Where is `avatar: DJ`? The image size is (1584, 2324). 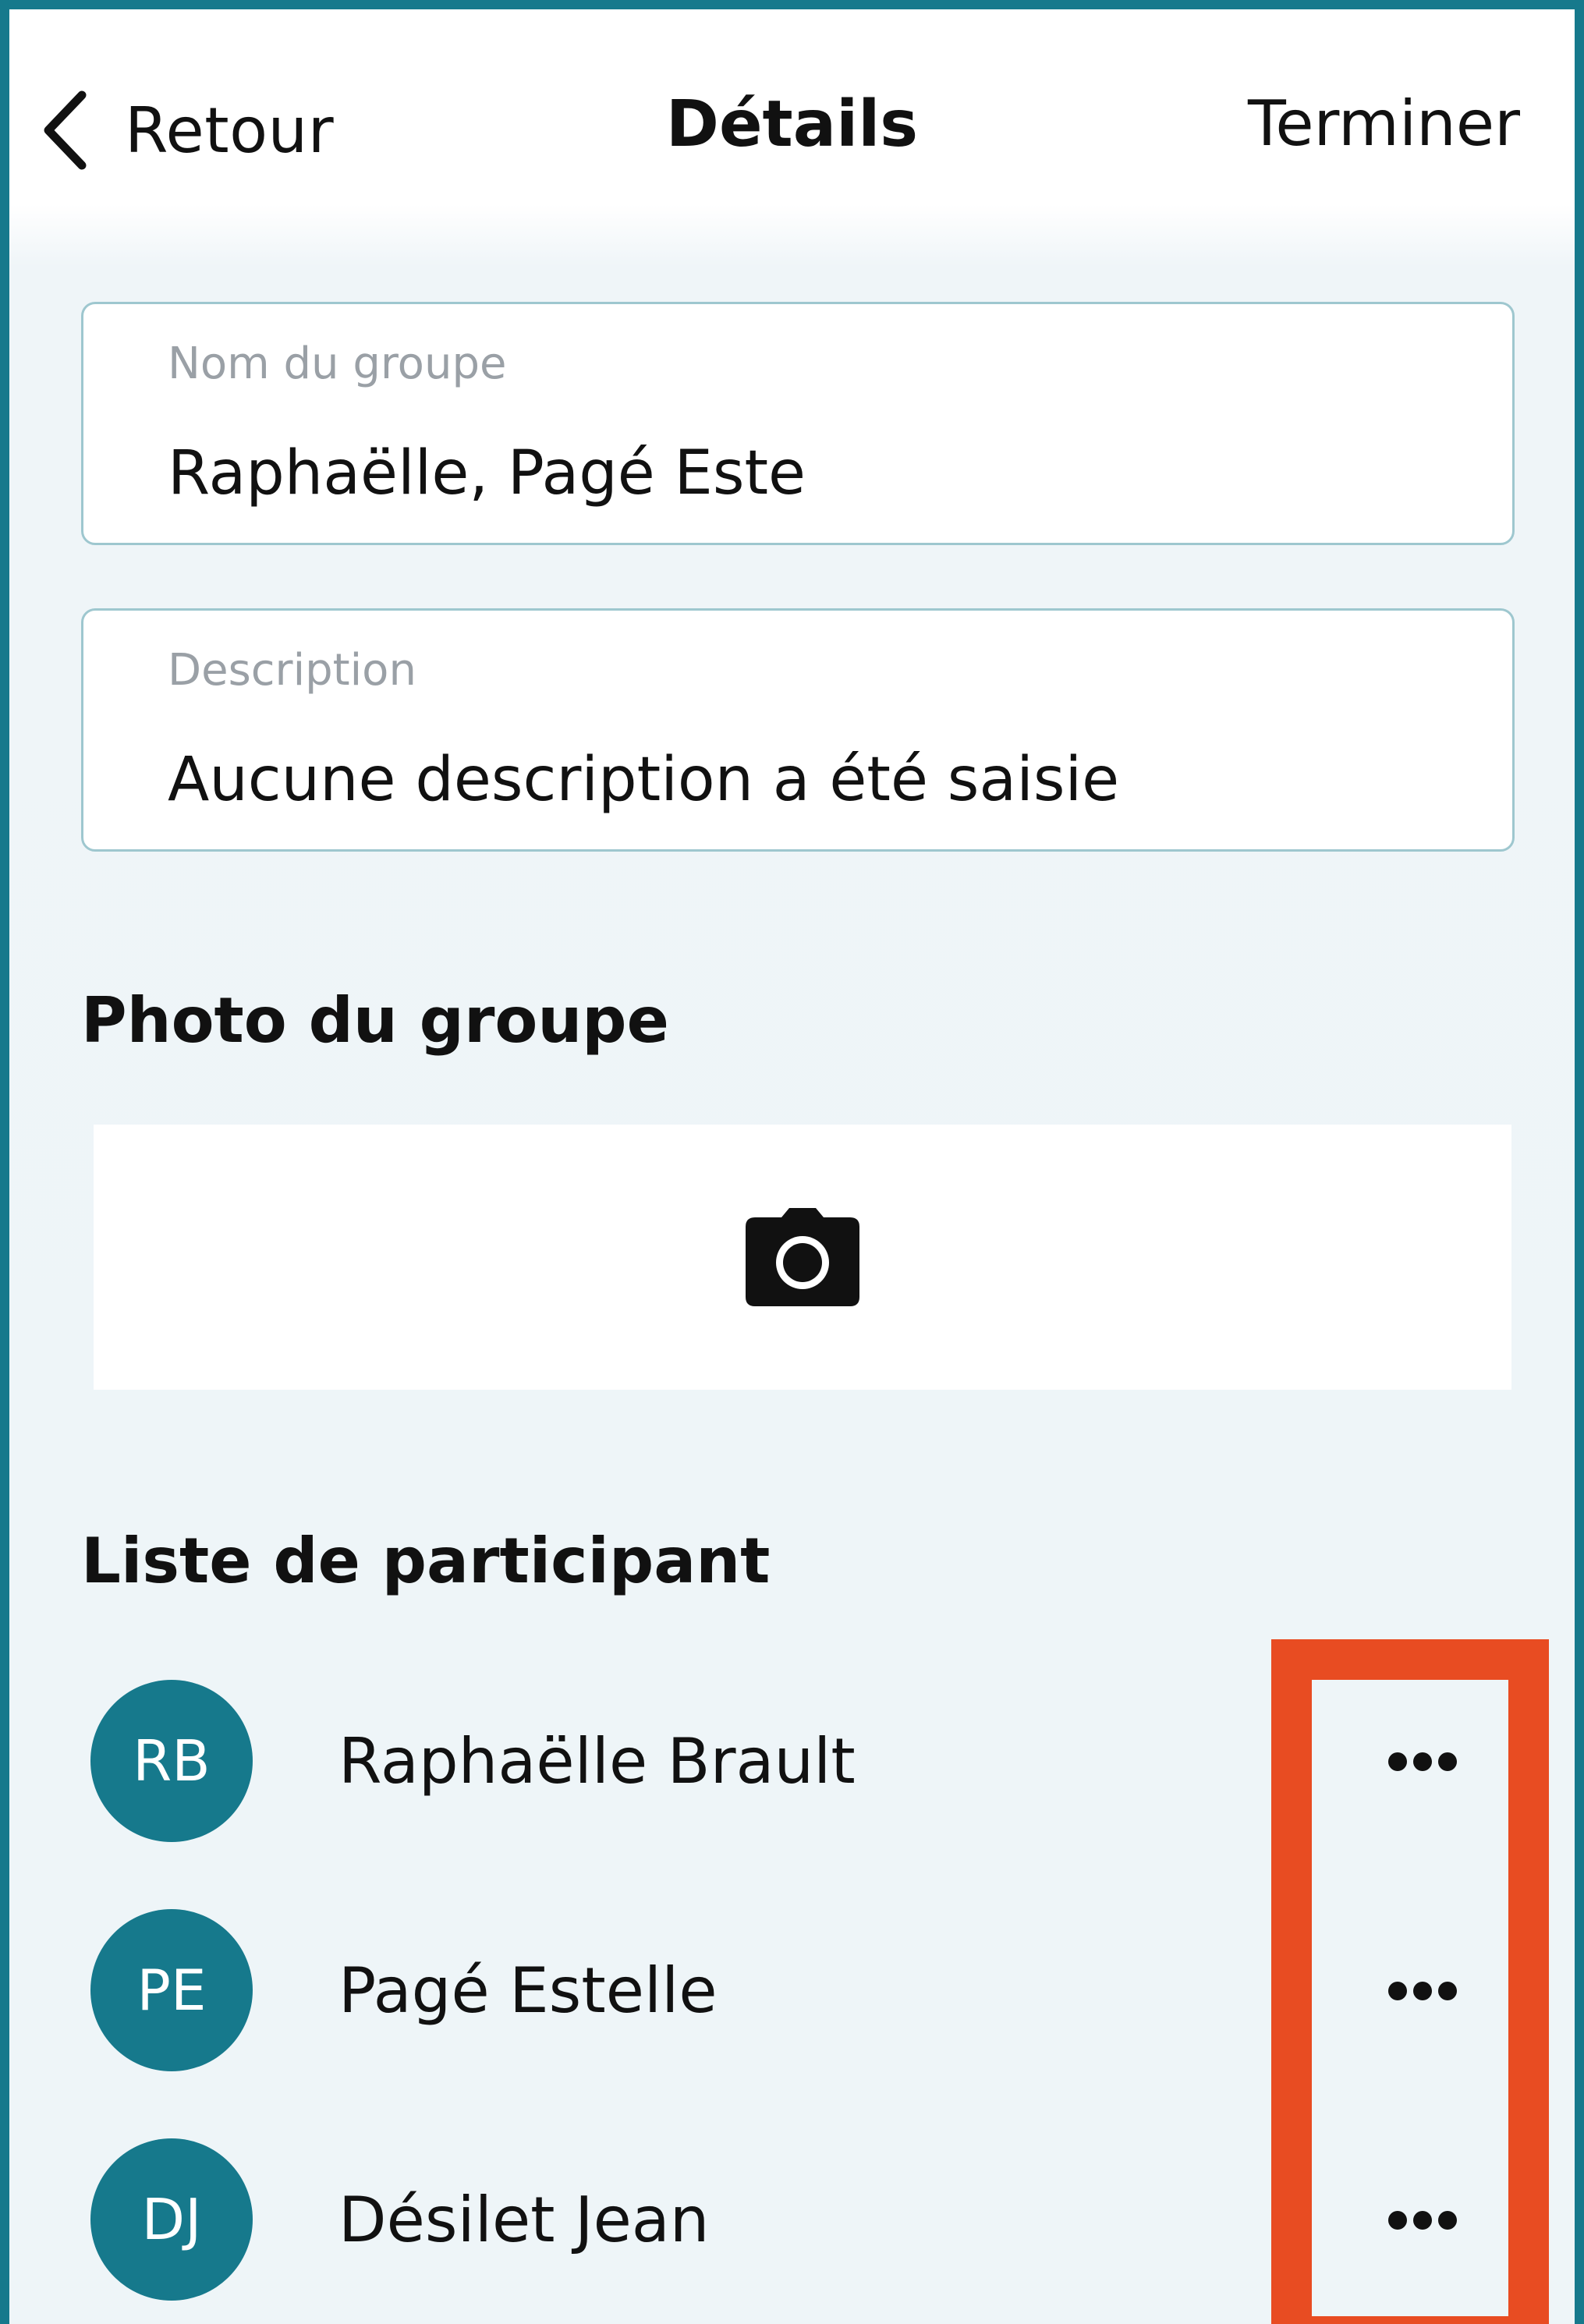
avatar: DJ is located at coordinates (172, 2219).